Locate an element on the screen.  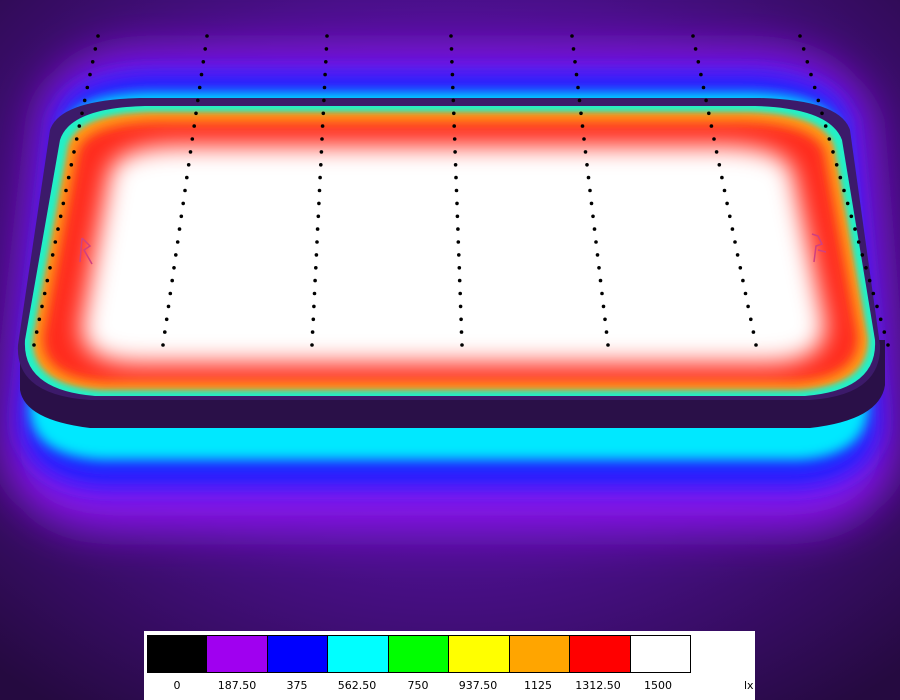
legend-tick-label: 1312.50 is located at coordinates (598, 685).